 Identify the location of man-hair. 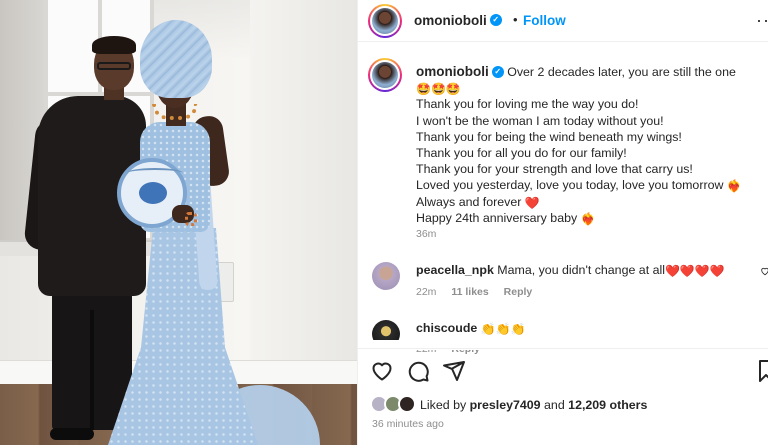
(114, 45).